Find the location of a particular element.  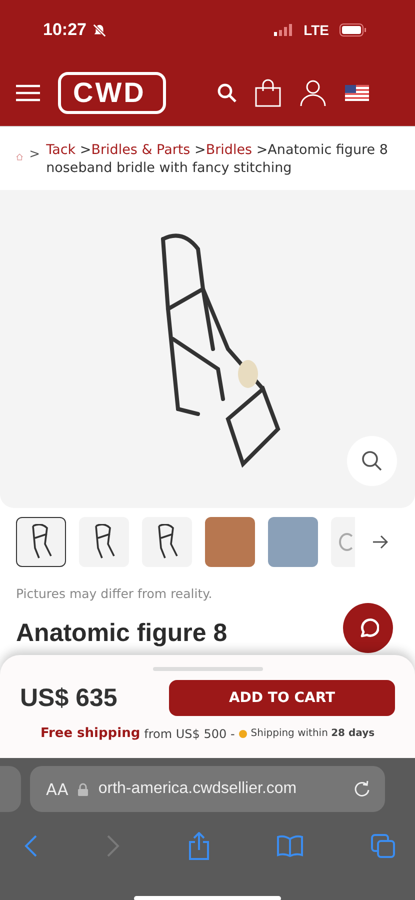

loading-arc-icon is located at coordinates (347, 542).